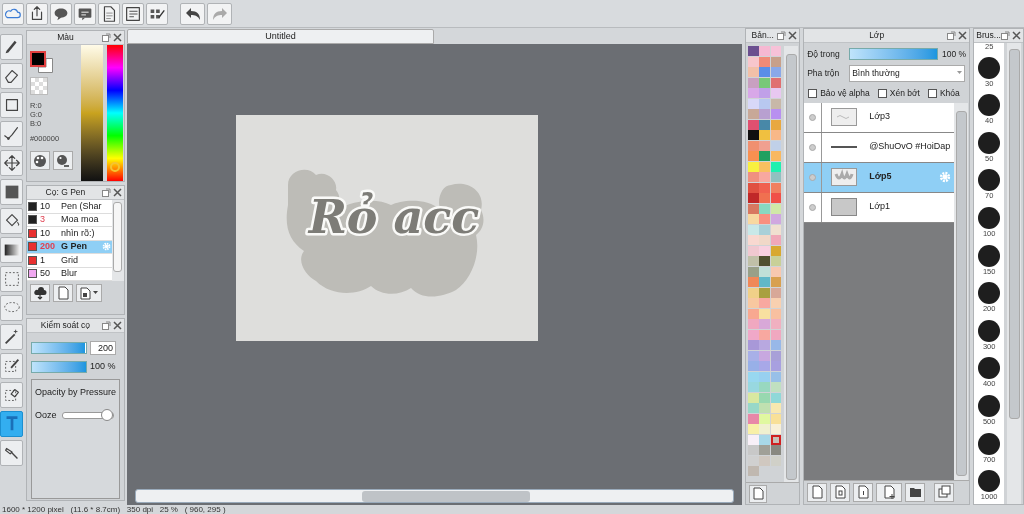  I want to click on opacity-label: Độ trong, so click(824, 54).